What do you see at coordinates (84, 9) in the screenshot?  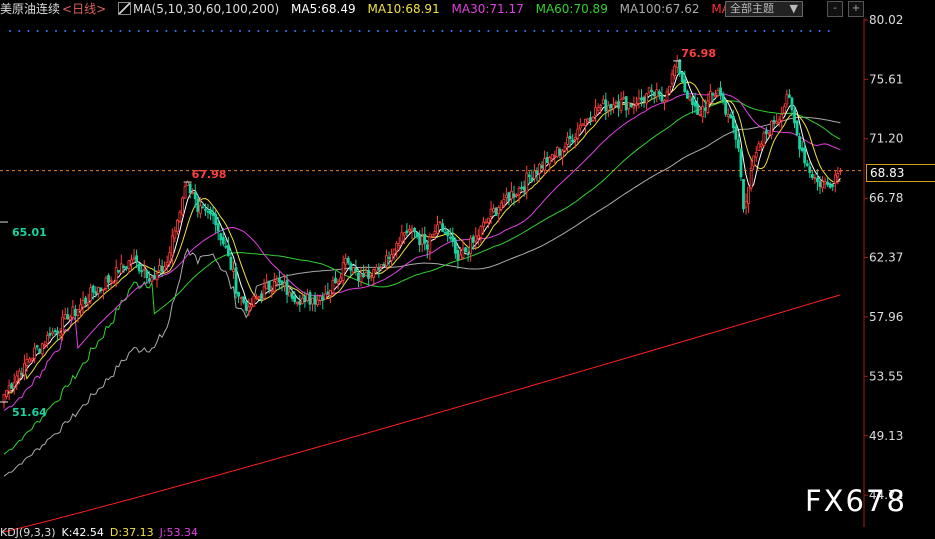 I see `period-label: <日线>` at bounding box center [84, 9].